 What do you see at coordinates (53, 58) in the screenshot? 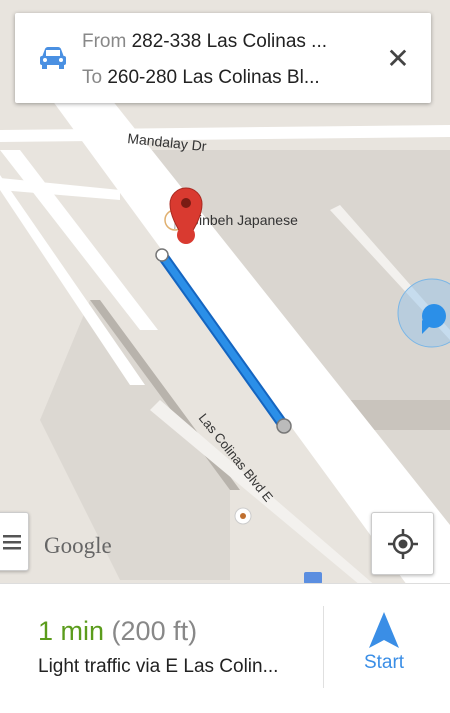
I see `car-icon` at bounding box center [53, 58].